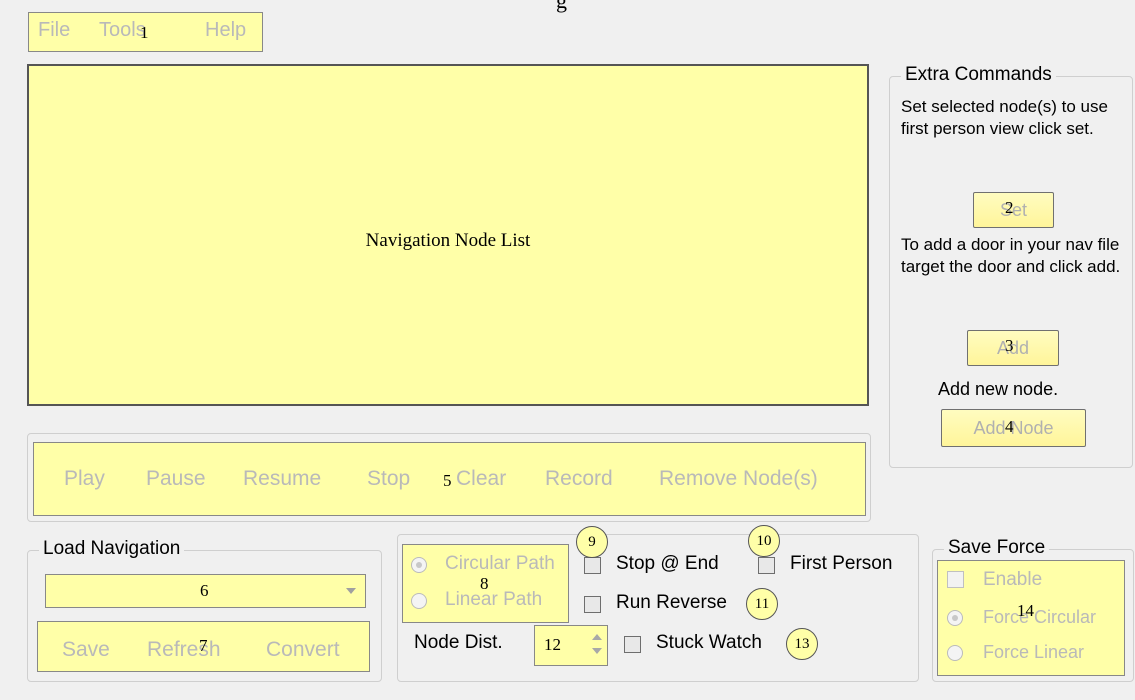 This screenshot has width=1135, height=700. I want to click on circular-path-radio, so click(419, 565).